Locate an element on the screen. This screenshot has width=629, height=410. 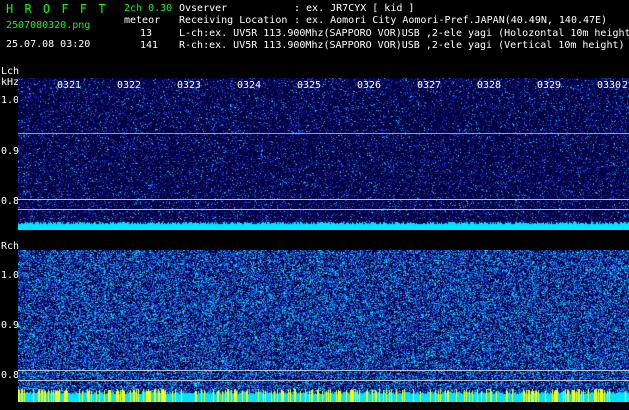
time-tick-0324: 0324 is located at coordinates (249, 85).